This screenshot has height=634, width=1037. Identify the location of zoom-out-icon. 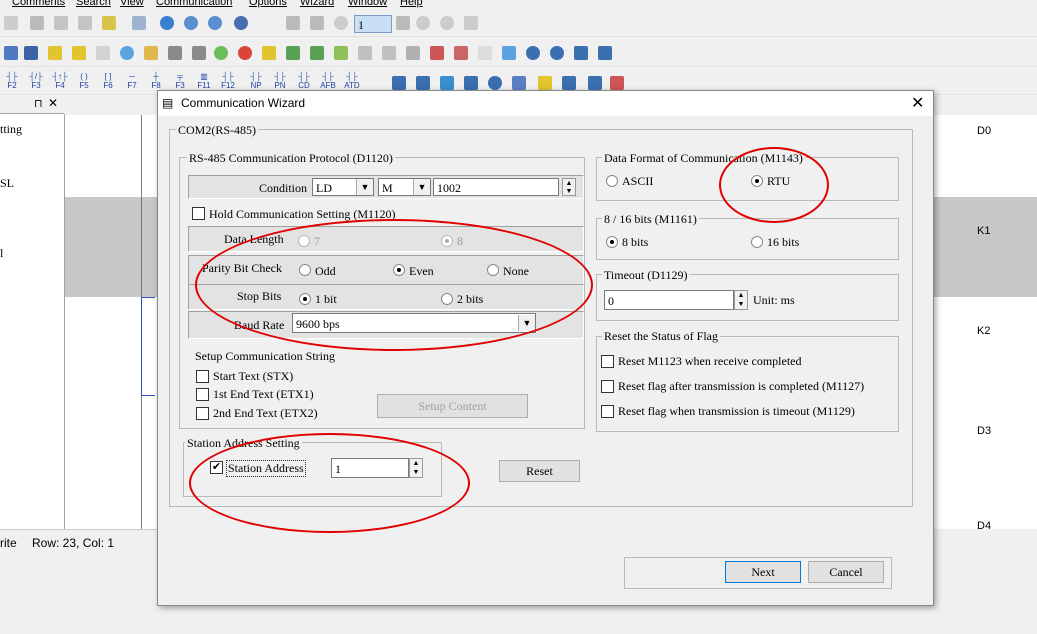
(215, 23).